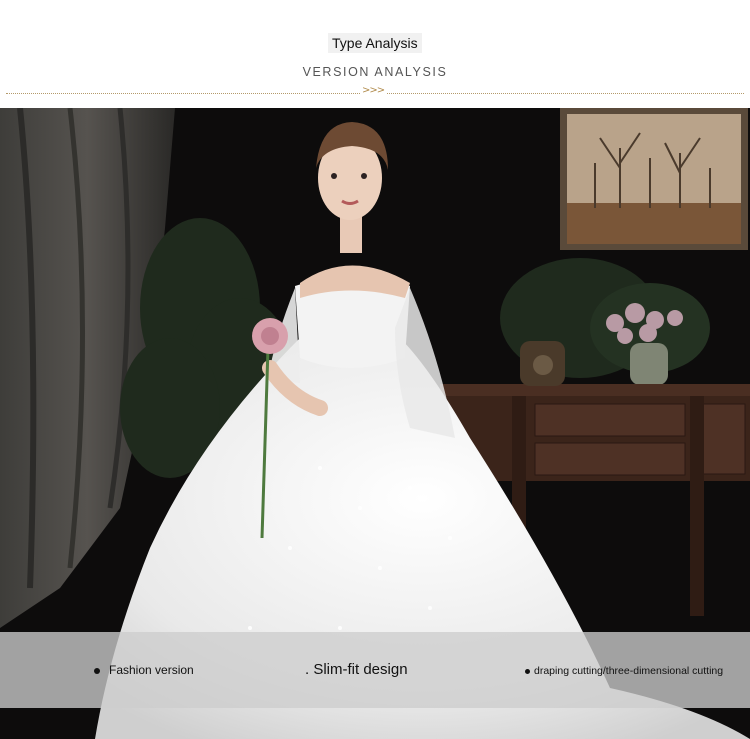 The image size is (750, 739). I want to click on caption-fashion-version: Fashion version, so click(144, 670).